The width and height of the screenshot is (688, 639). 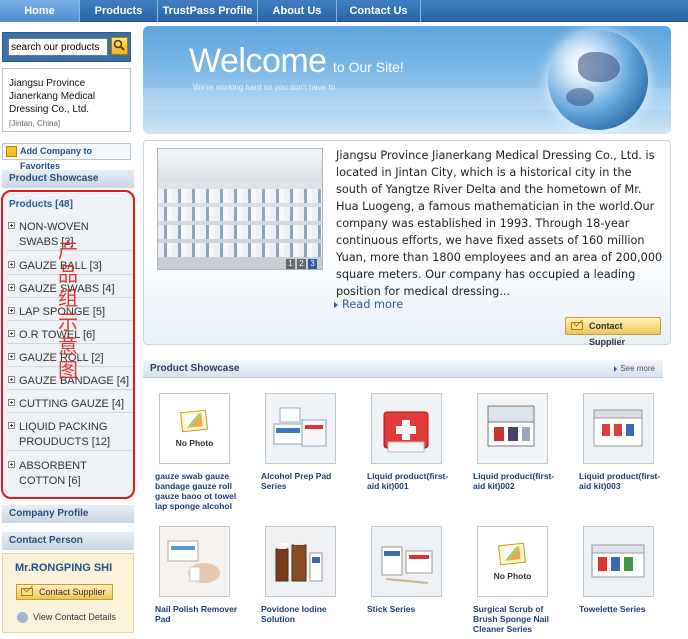 I want to click on welcome-subtitle: to Our Site!, so click(x=368, y=67).